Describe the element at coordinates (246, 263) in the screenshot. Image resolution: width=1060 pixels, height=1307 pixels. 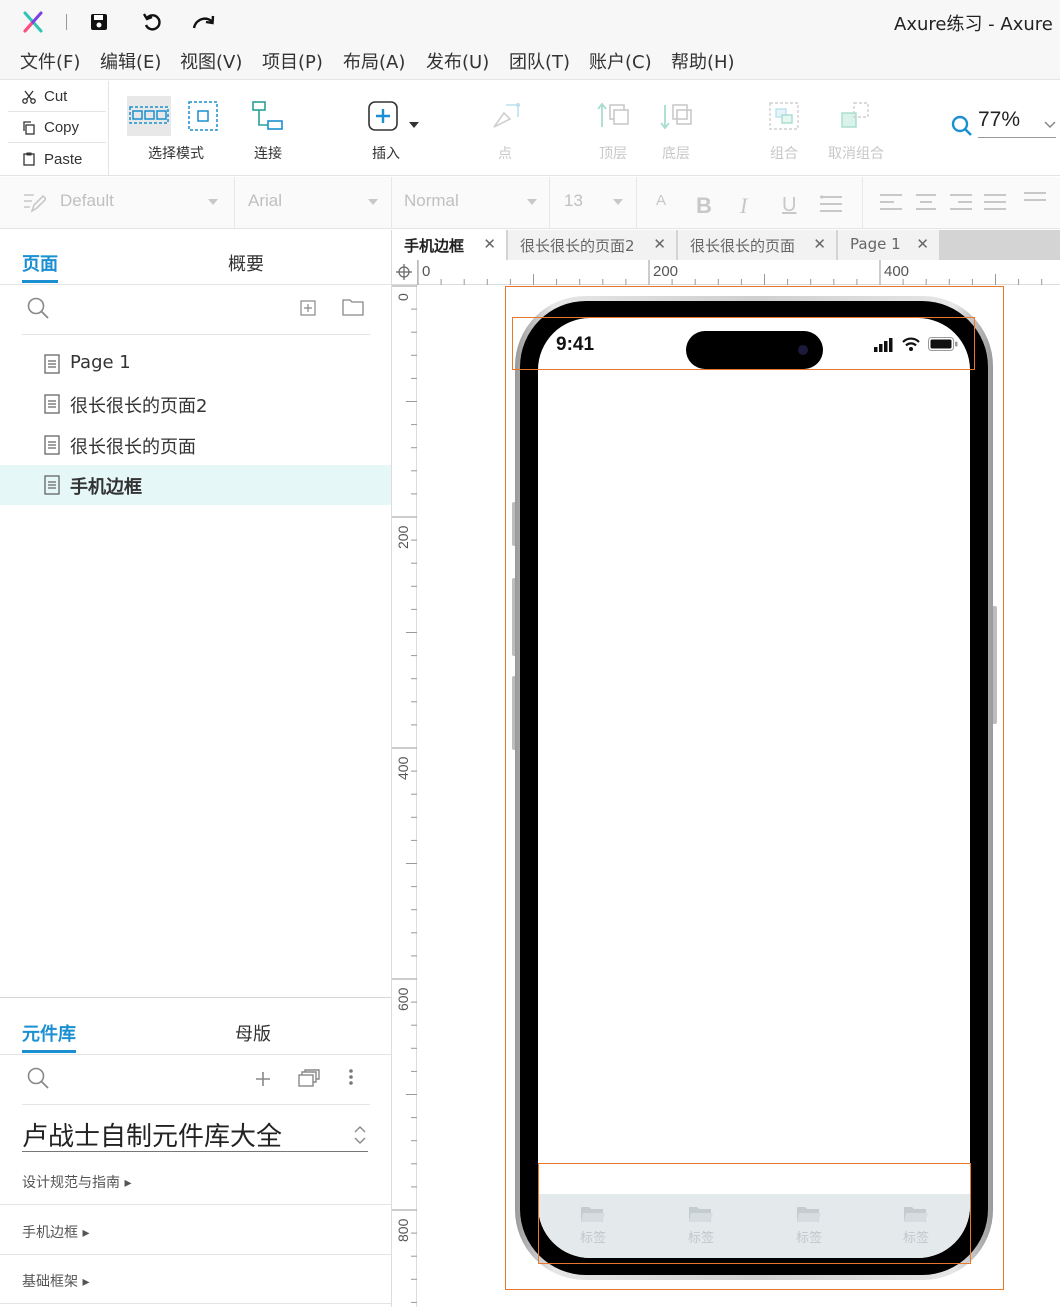
I see `tab-outline: 概要` at that location.